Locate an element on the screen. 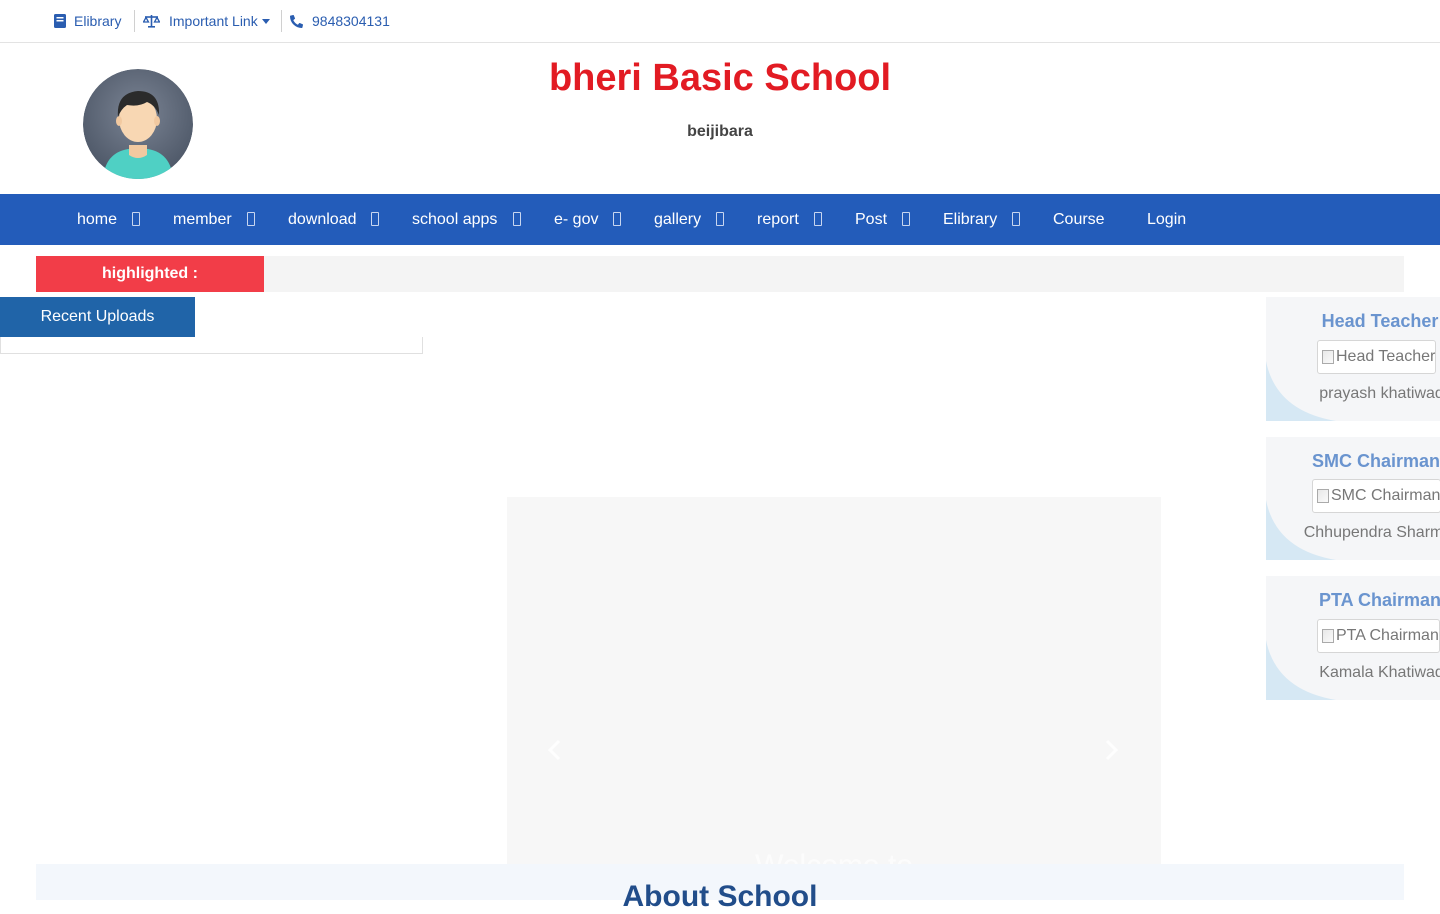 Image resolution: width=1440 pixels, height=914 pixels. official-role: PTA Chairman is located at coordinates (1379, 600).